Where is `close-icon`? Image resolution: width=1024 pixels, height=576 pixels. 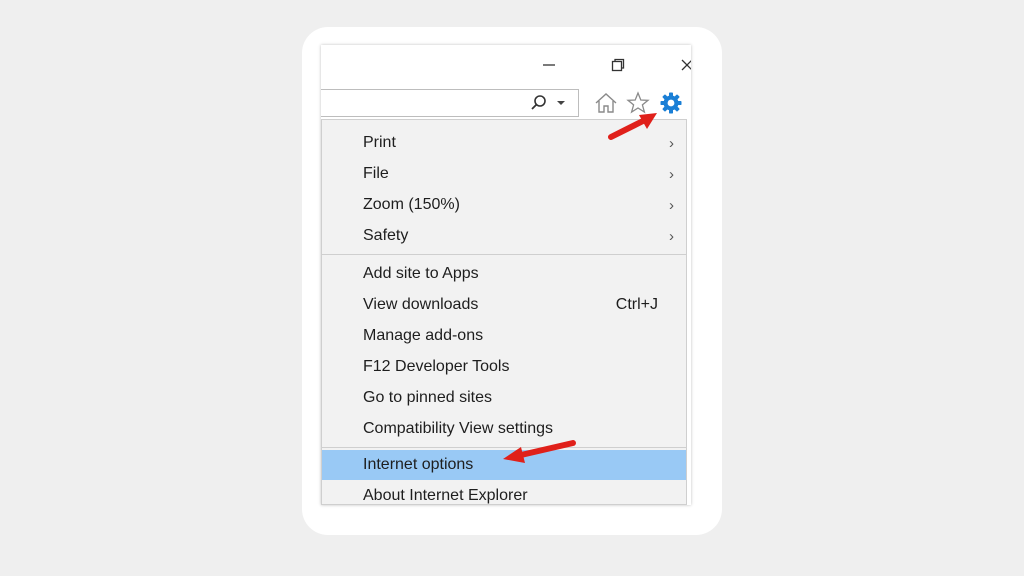 close-icon is located at coordinates (683, 65).